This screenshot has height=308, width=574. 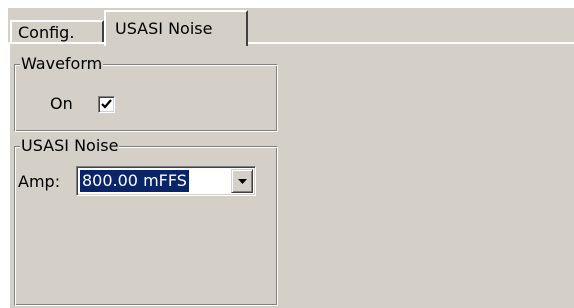 What do you see at coordinates (70, 146) in the screenshot?
I see `usasi-noise-group-title: USASI Noise` at bounding box center [70, 146].